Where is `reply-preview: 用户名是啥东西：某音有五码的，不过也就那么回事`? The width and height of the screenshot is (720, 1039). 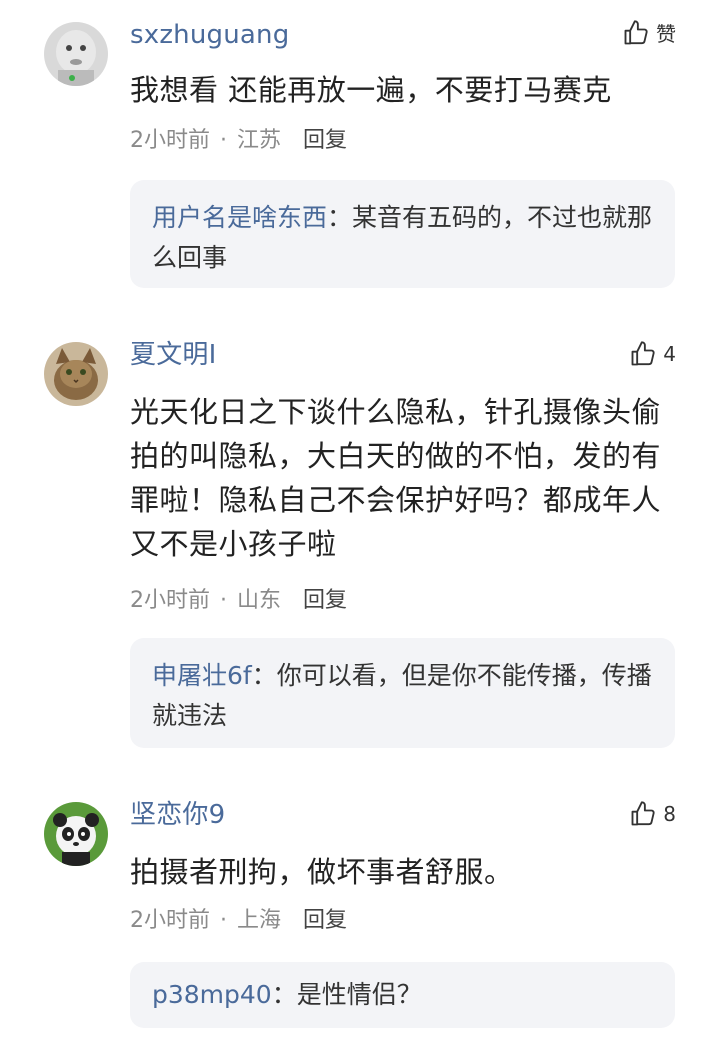
reply-preview: 用户名是啥东西：某音有五码的，不过也就那么回事 is located at coordinates (402, 234).